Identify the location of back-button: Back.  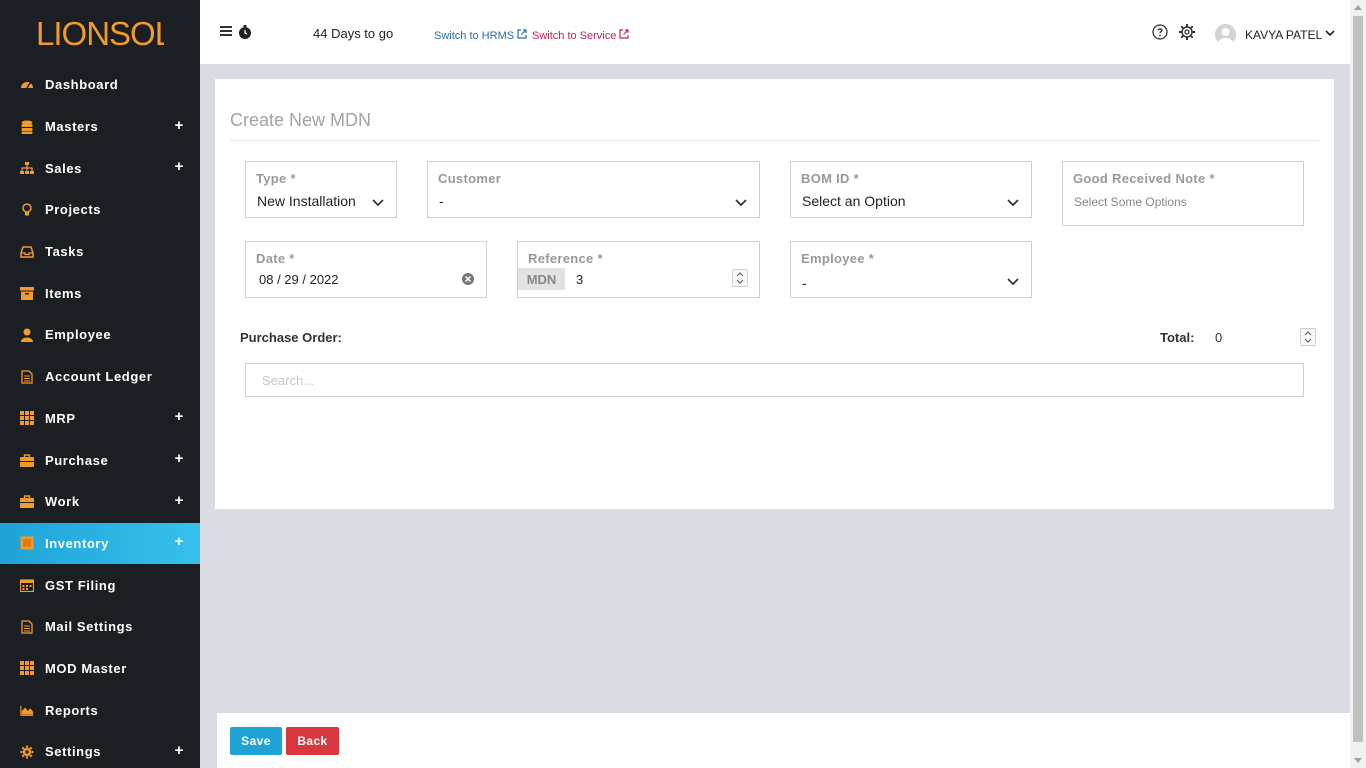
(312, 741).